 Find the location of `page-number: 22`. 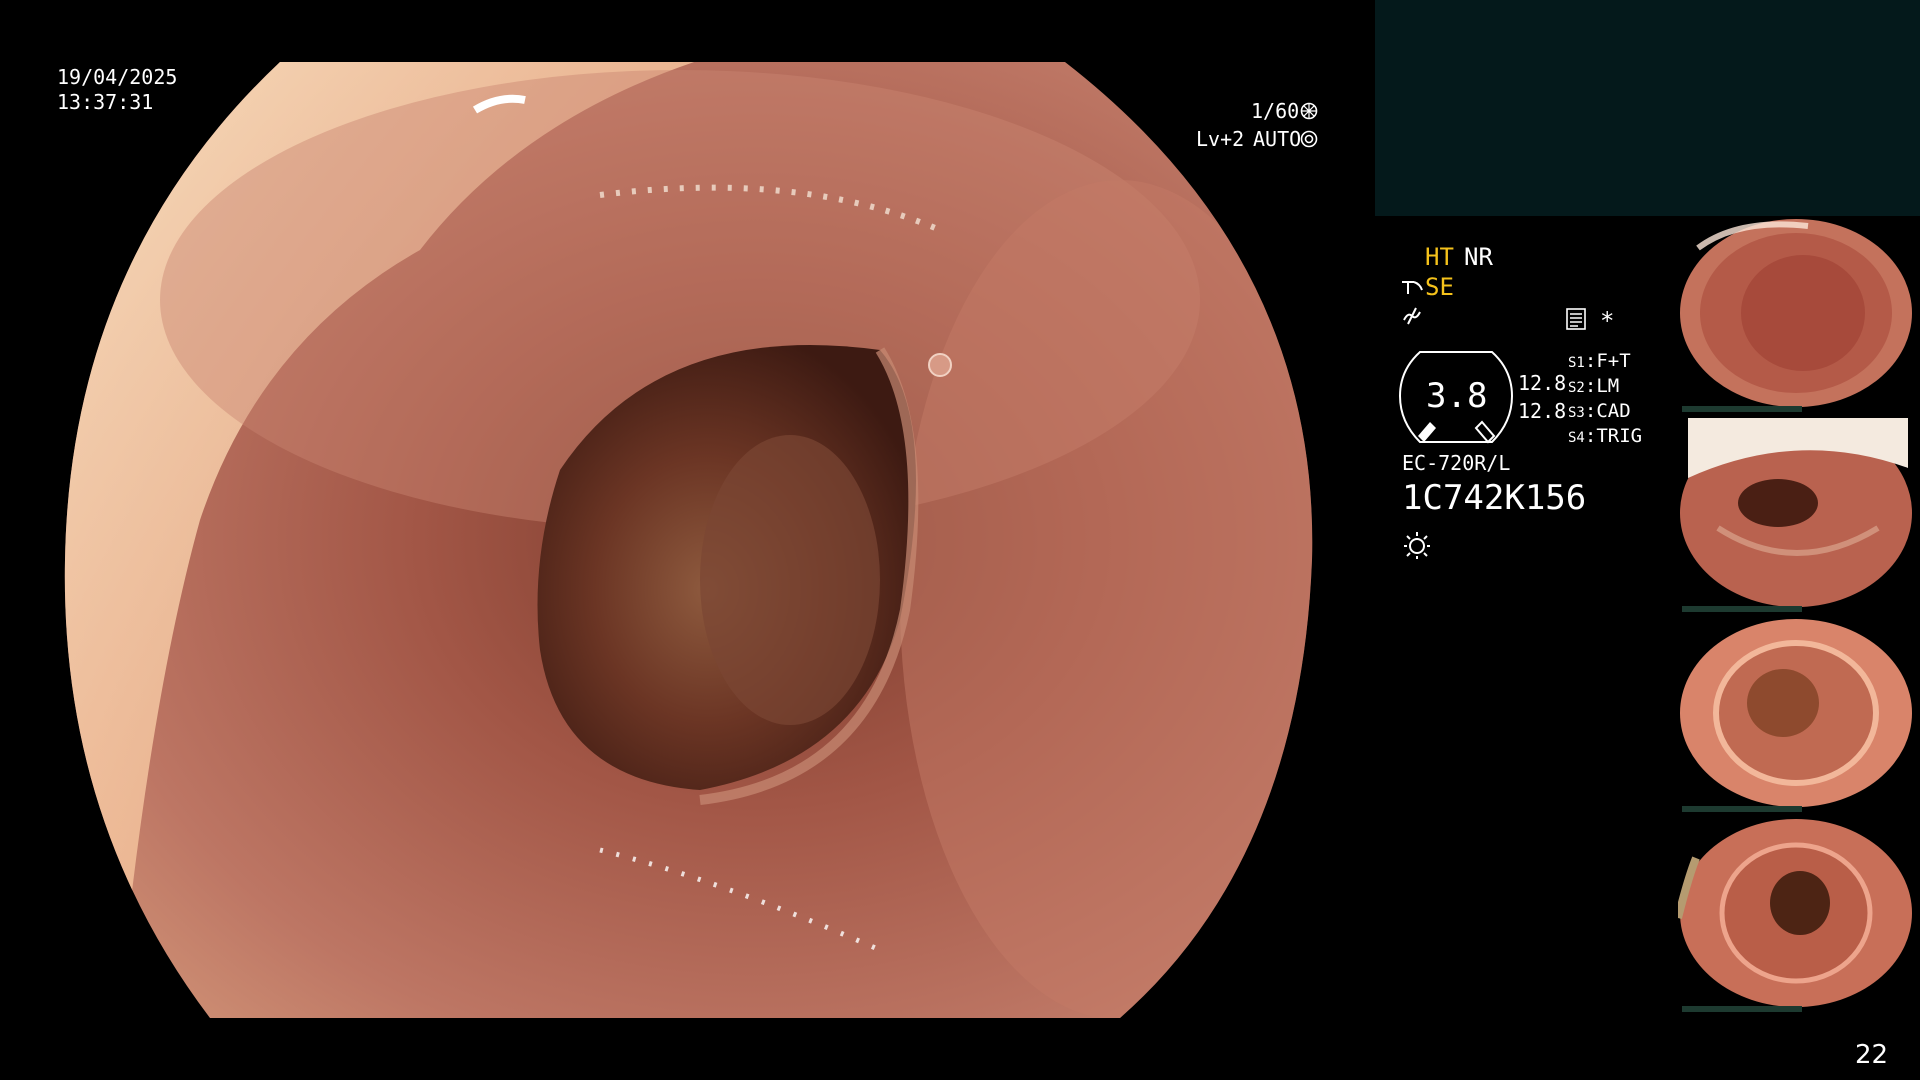

page-number: 22 is located at coordinates (1872, 1055).